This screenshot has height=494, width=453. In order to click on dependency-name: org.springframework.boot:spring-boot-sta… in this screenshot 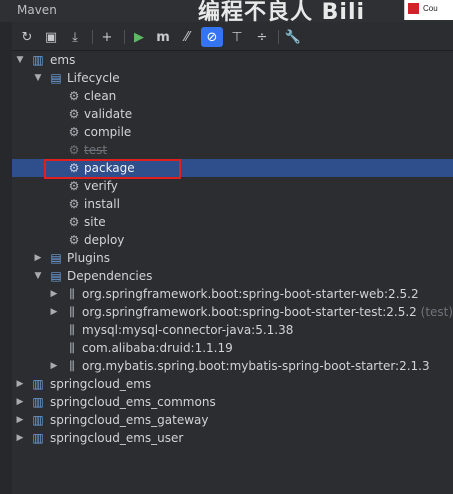, I will do `click(249, 312)`.